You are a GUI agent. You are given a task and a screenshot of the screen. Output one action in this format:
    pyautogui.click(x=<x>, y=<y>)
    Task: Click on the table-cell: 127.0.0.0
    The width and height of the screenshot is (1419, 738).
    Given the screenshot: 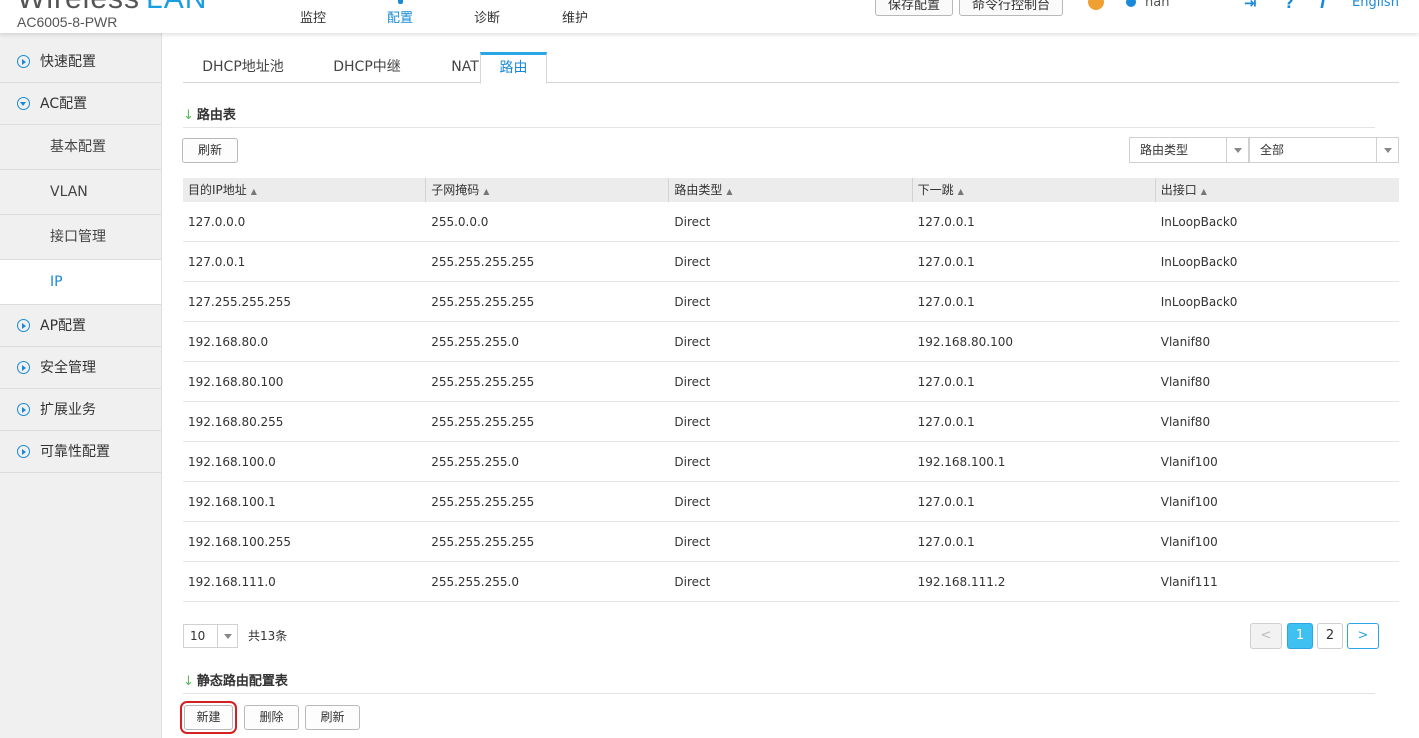 What is the action you would take?
    pyautogui.click(x=217, y=222)
    